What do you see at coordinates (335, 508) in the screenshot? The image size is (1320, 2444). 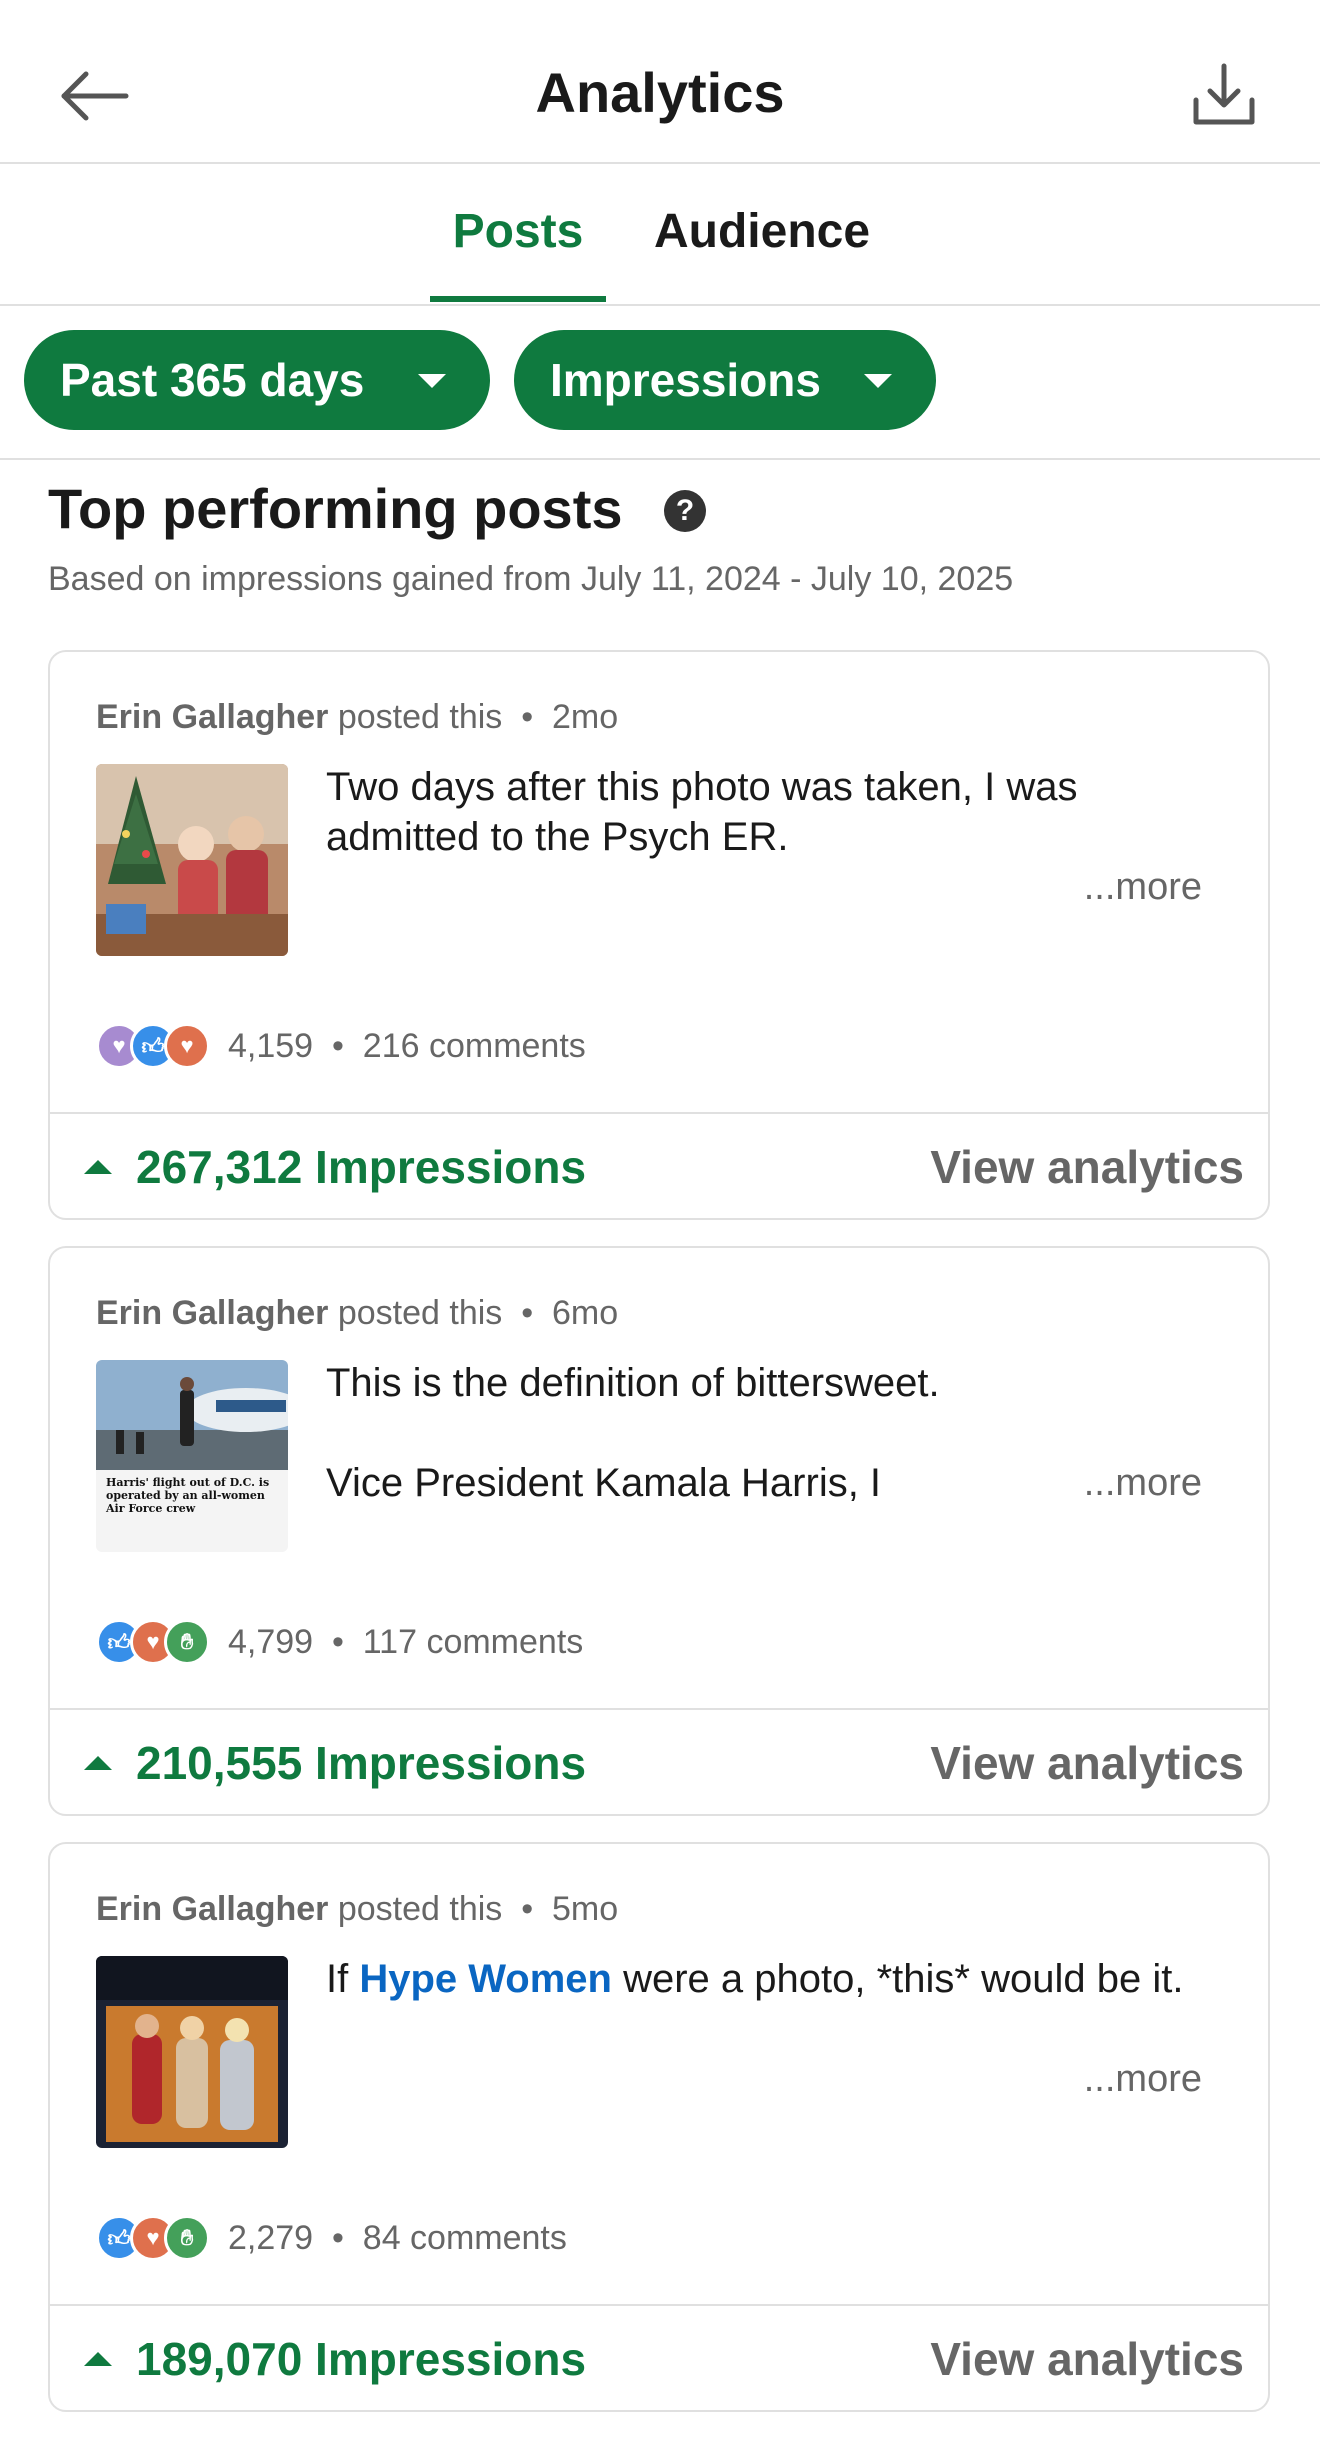 I see `section-title: Top performing posts` at bounding box center [335, 508].